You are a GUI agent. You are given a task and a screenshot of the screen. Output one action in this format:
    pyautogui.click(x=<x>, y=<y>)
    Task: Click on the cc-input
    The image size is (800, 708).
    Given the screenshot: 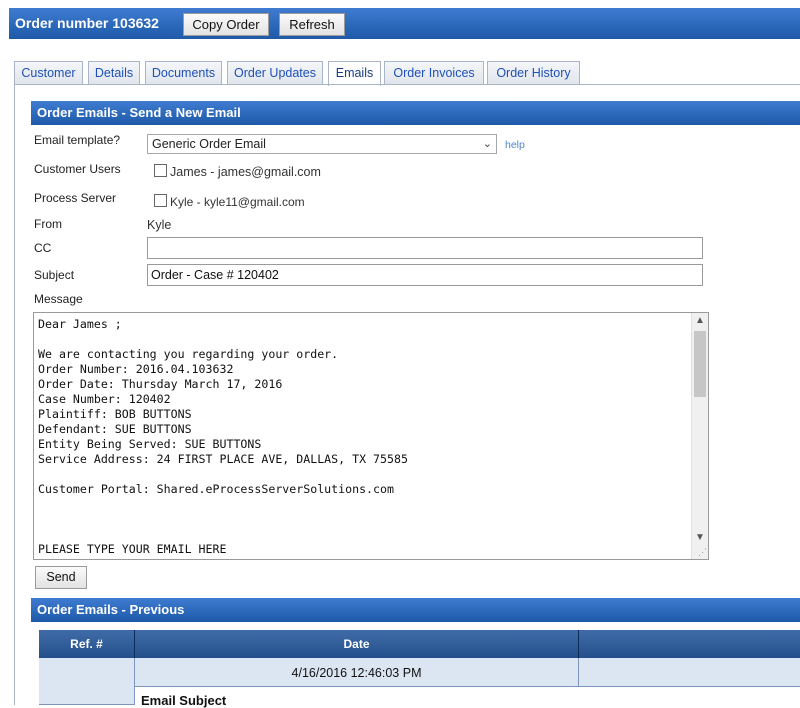 What is the action you would take?
    pyautogui.click(x=425, y=248)
    